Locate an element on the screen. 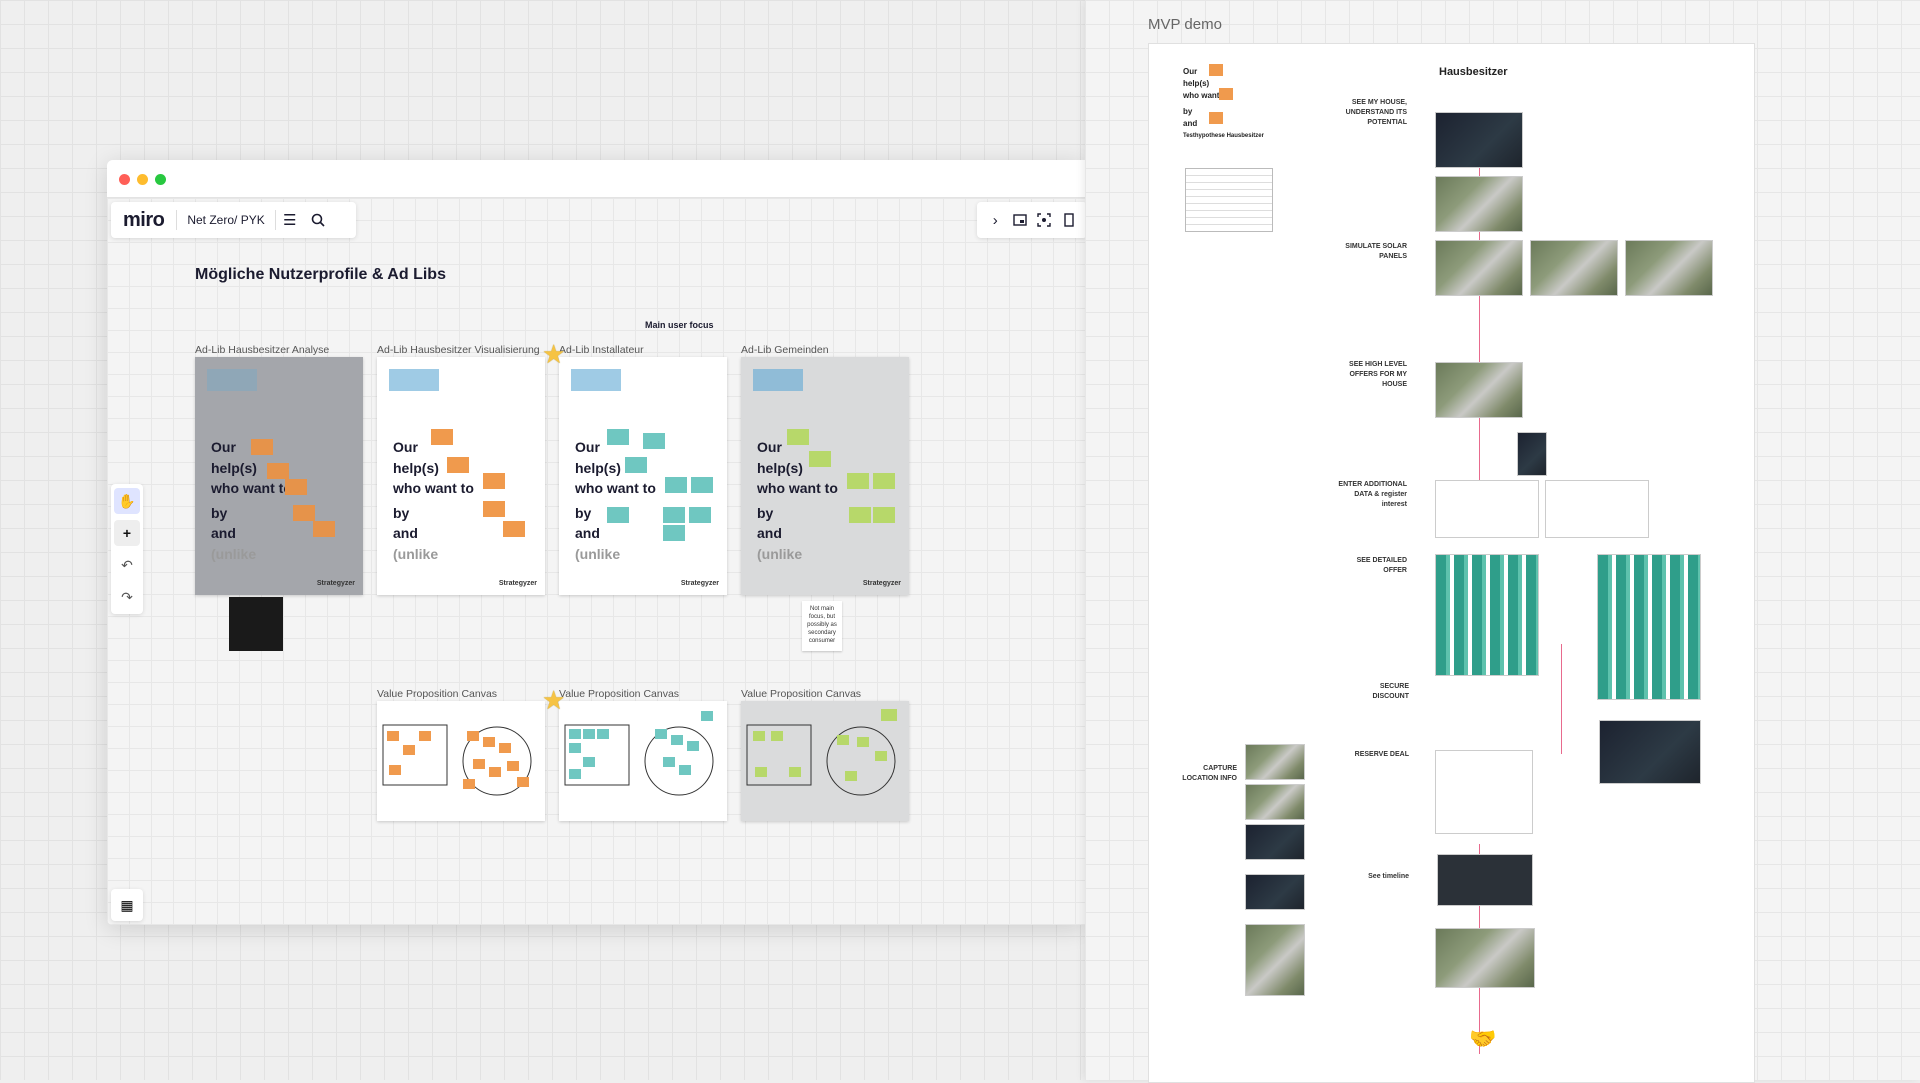 This screenshot has height=1083, width=1920. screenshot-chart is located at coordinates (1650, 752).